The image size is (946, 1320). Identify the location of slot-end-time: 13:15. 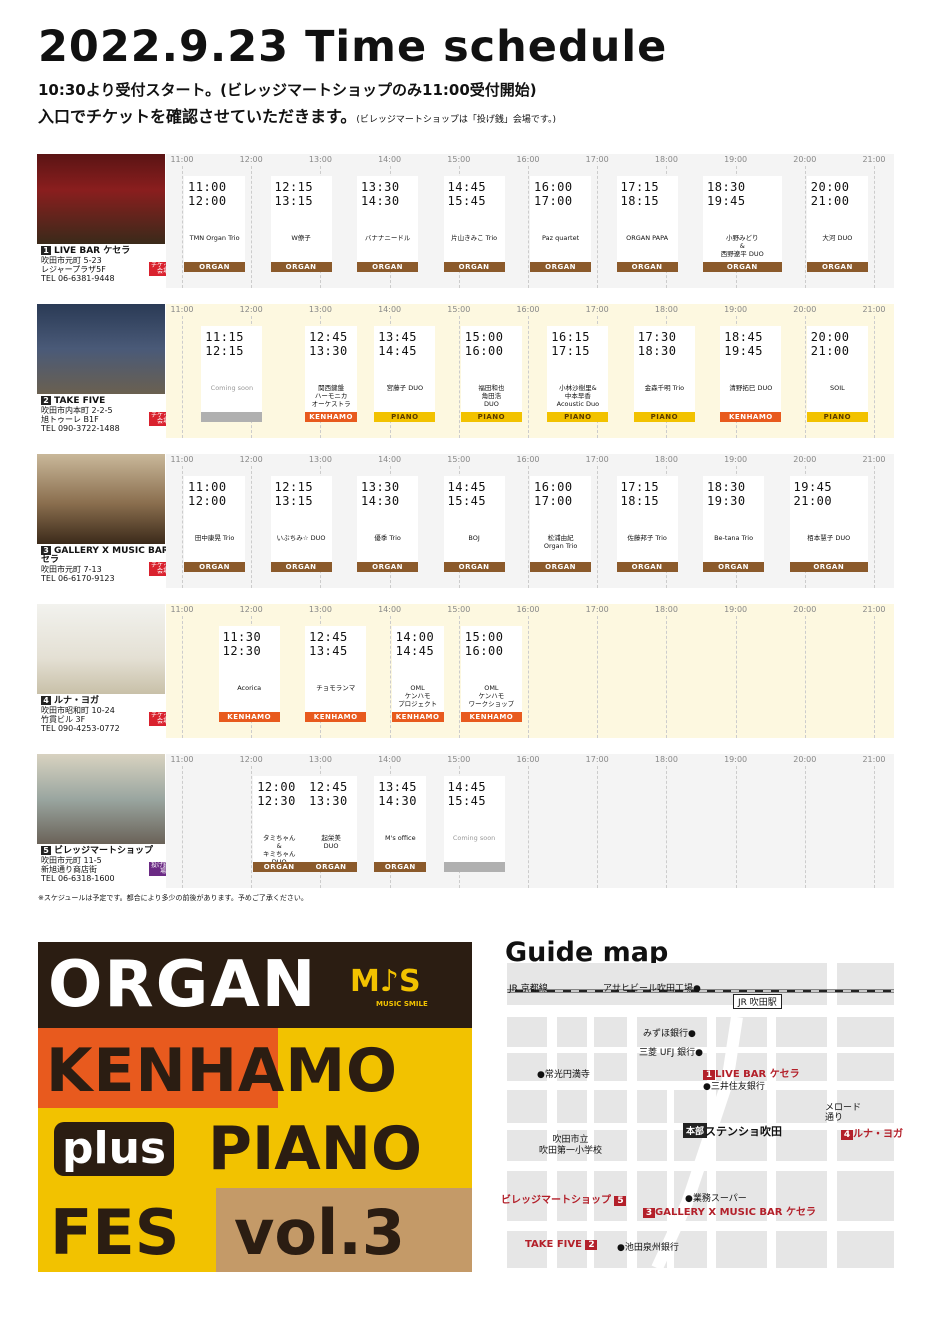
(294, 501).